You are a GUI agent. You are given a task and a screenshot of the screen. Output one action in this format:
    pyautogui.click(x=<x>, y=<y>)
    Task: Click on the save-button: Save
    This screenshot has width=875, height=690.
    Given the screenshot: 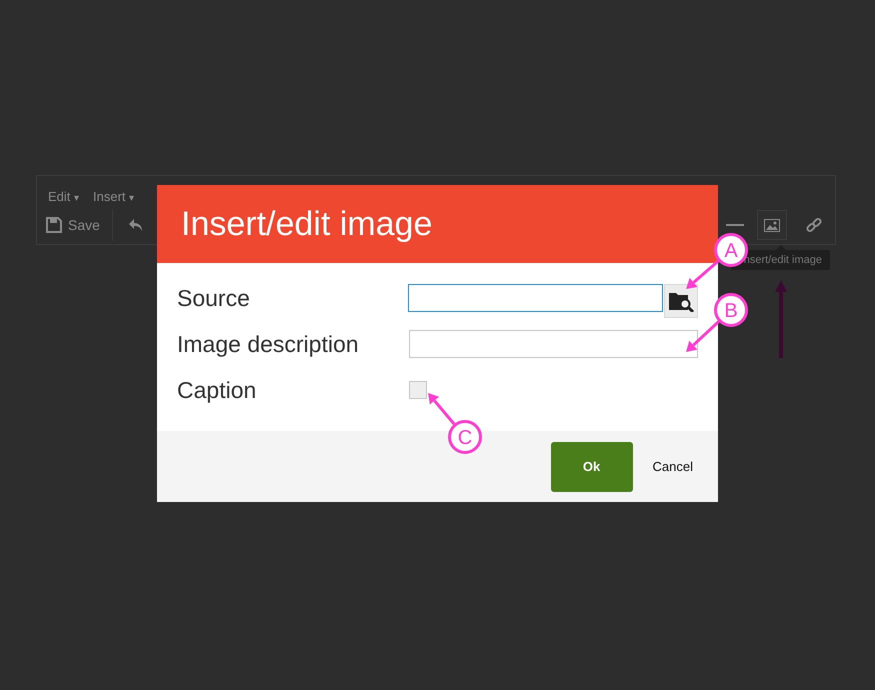 What is the action you would take?
    pyautogui.click(x=76, y=225)
    